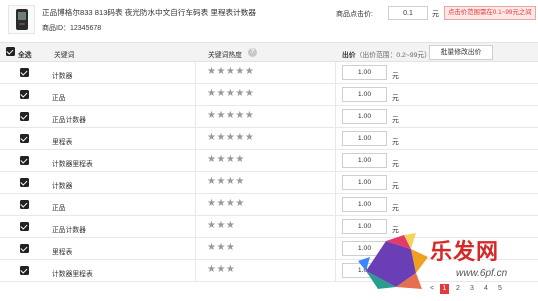 This screenshot has height=301, width=538. I want to click on table-row: 正品计数器 ★★★★★ 元, so click(269, 117).